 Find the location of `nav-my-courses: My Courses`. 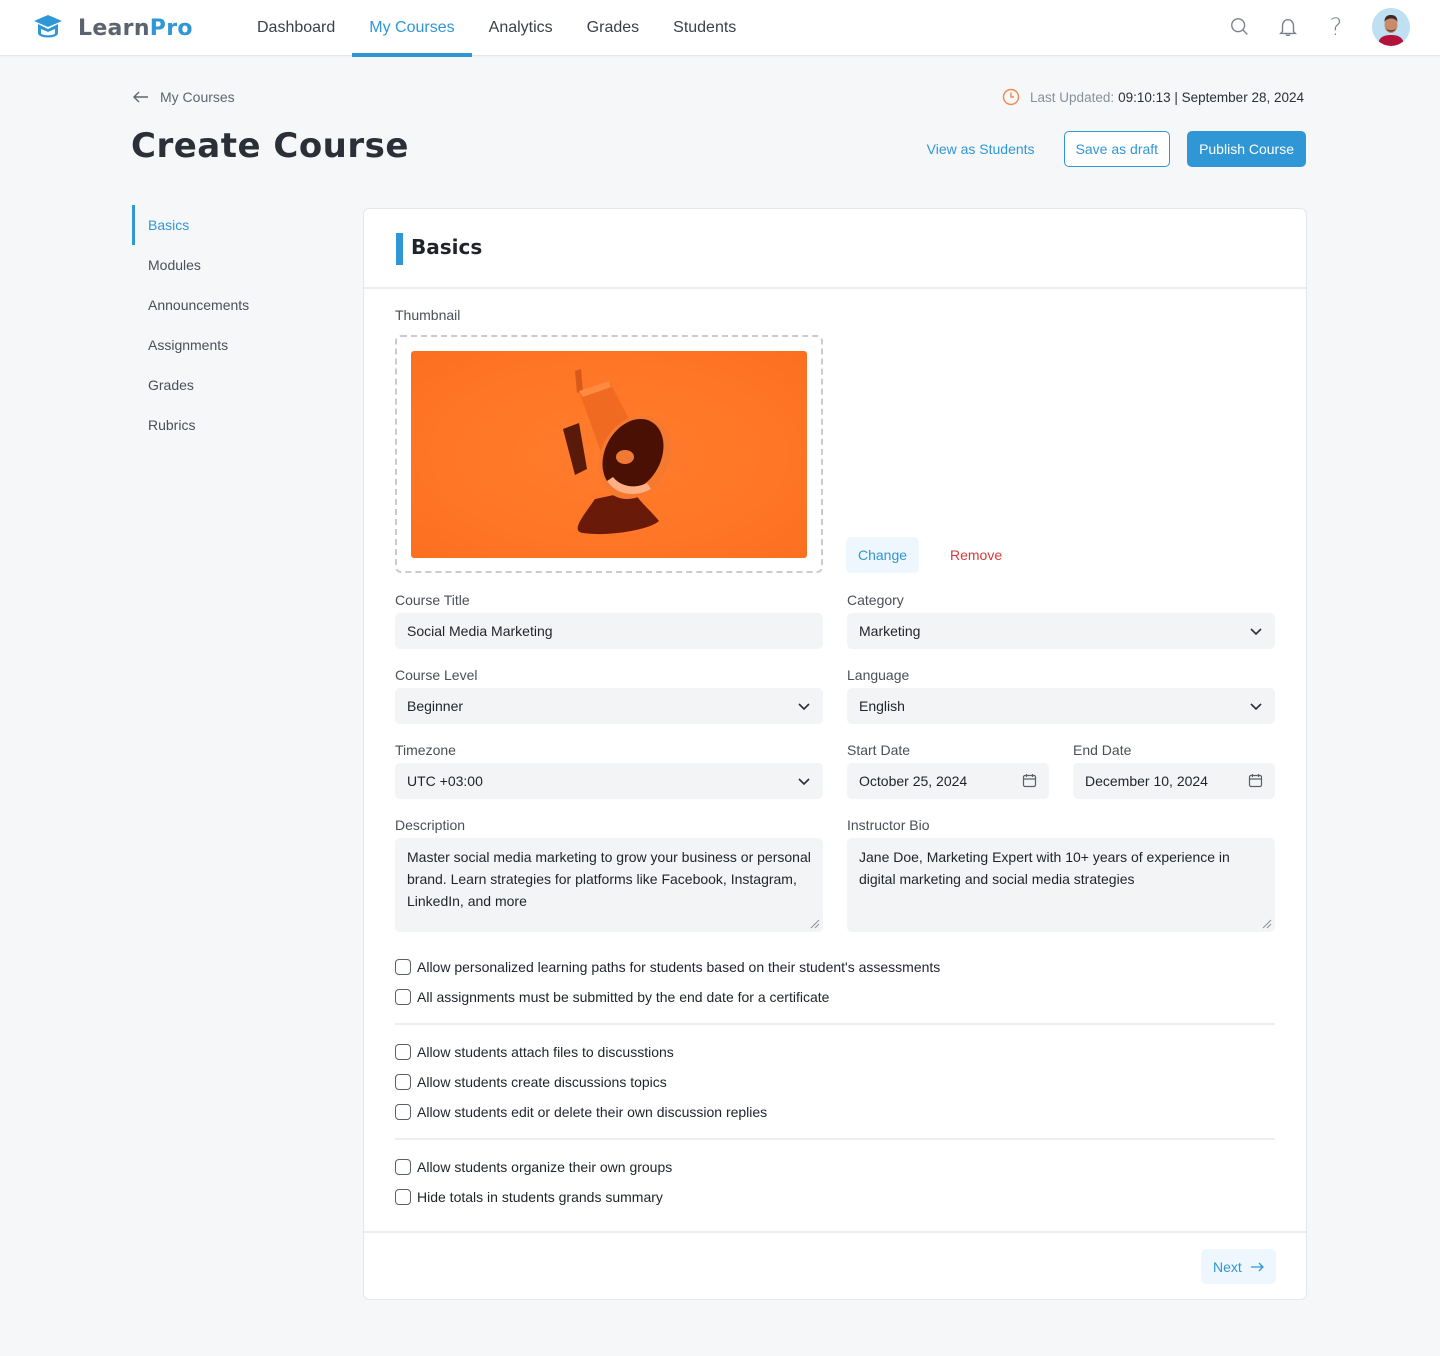

nav-my-courses: My Courses is located at coordinates (412, 28).